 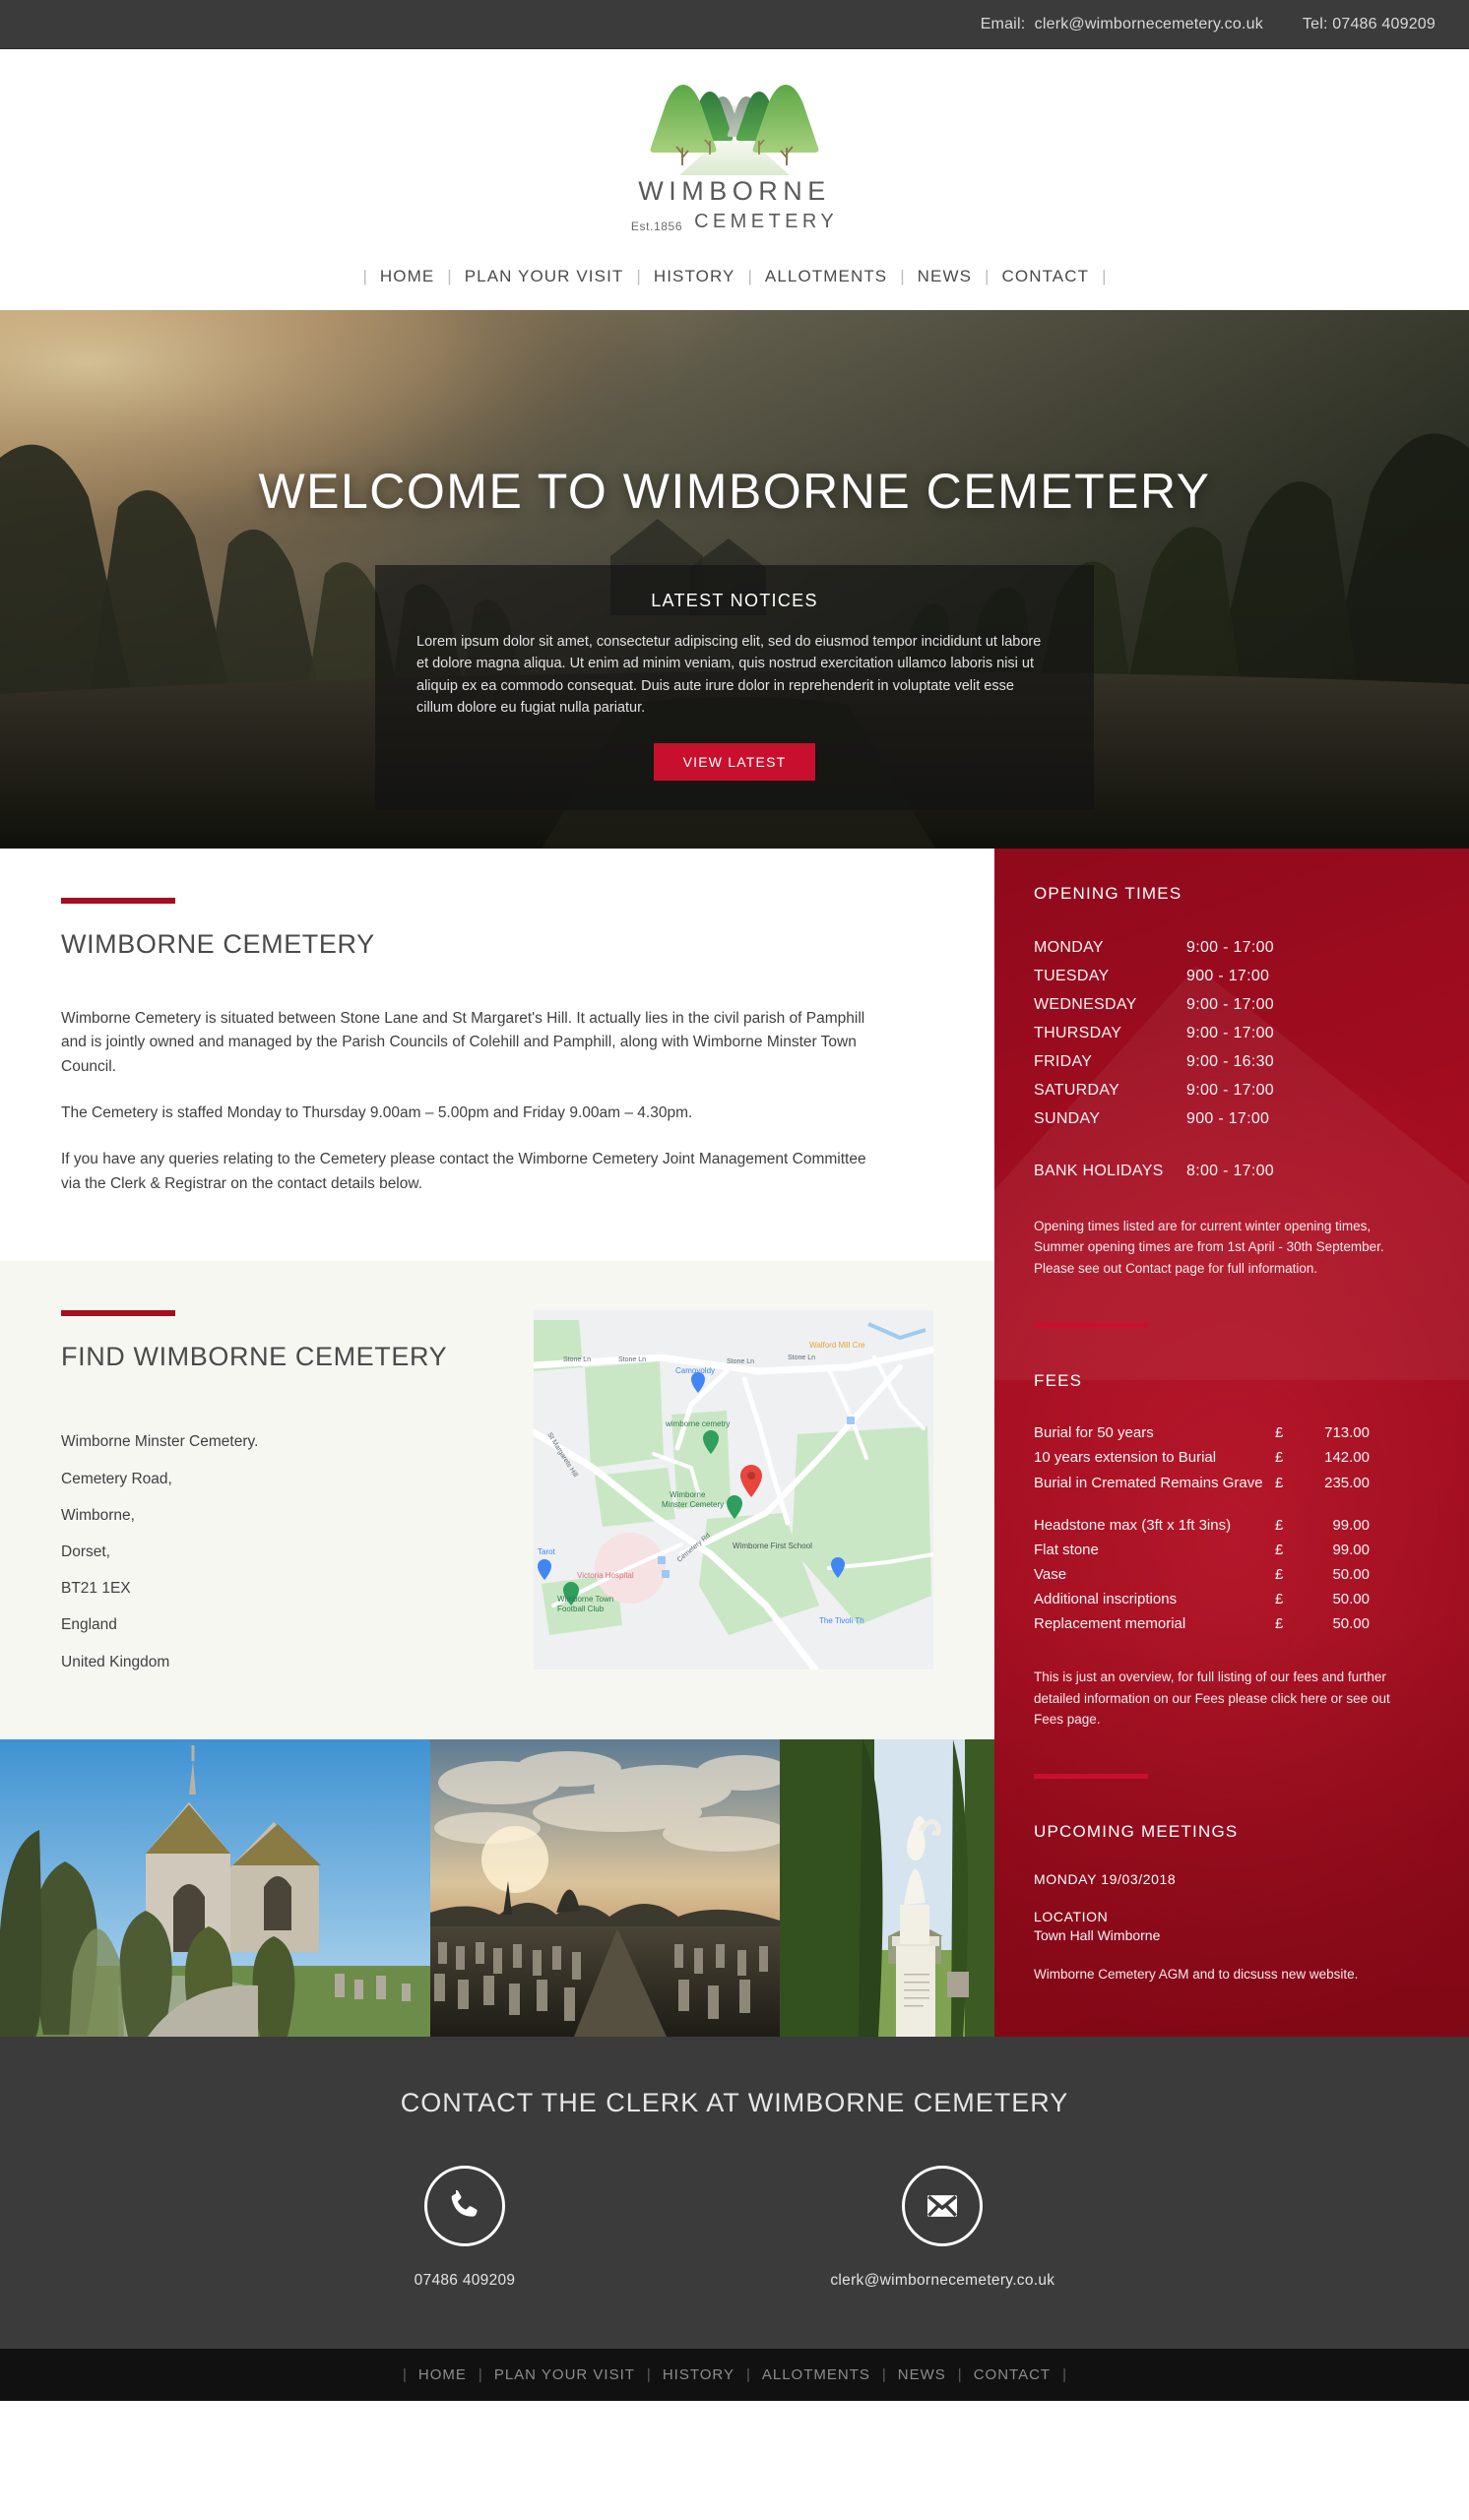 I want to click on footer-nav-item-allotments: ALLOTMENTS, so click(x=816, y=2374).